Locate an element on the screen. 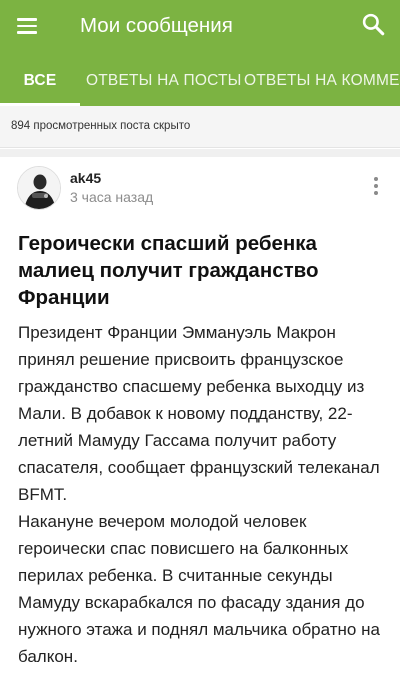  post-time: 3 часа назад is located at coordinates (112, 197).